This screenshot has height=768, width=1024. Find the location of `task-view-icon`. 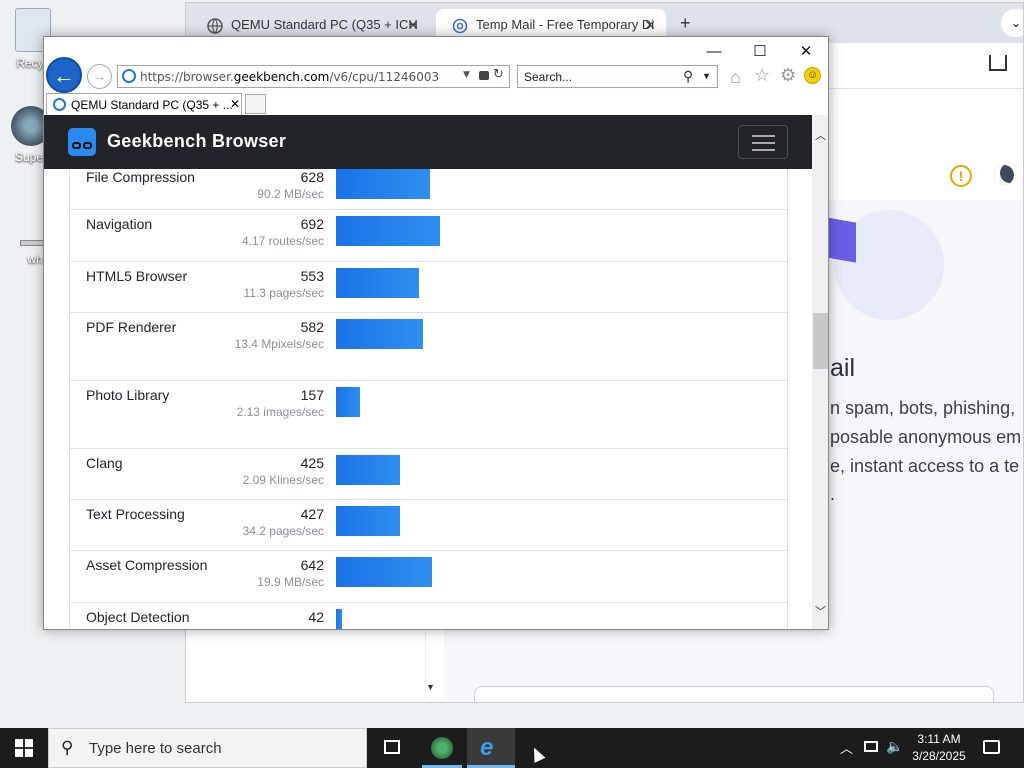

task-view-icon is located at coordinates (392, 747).